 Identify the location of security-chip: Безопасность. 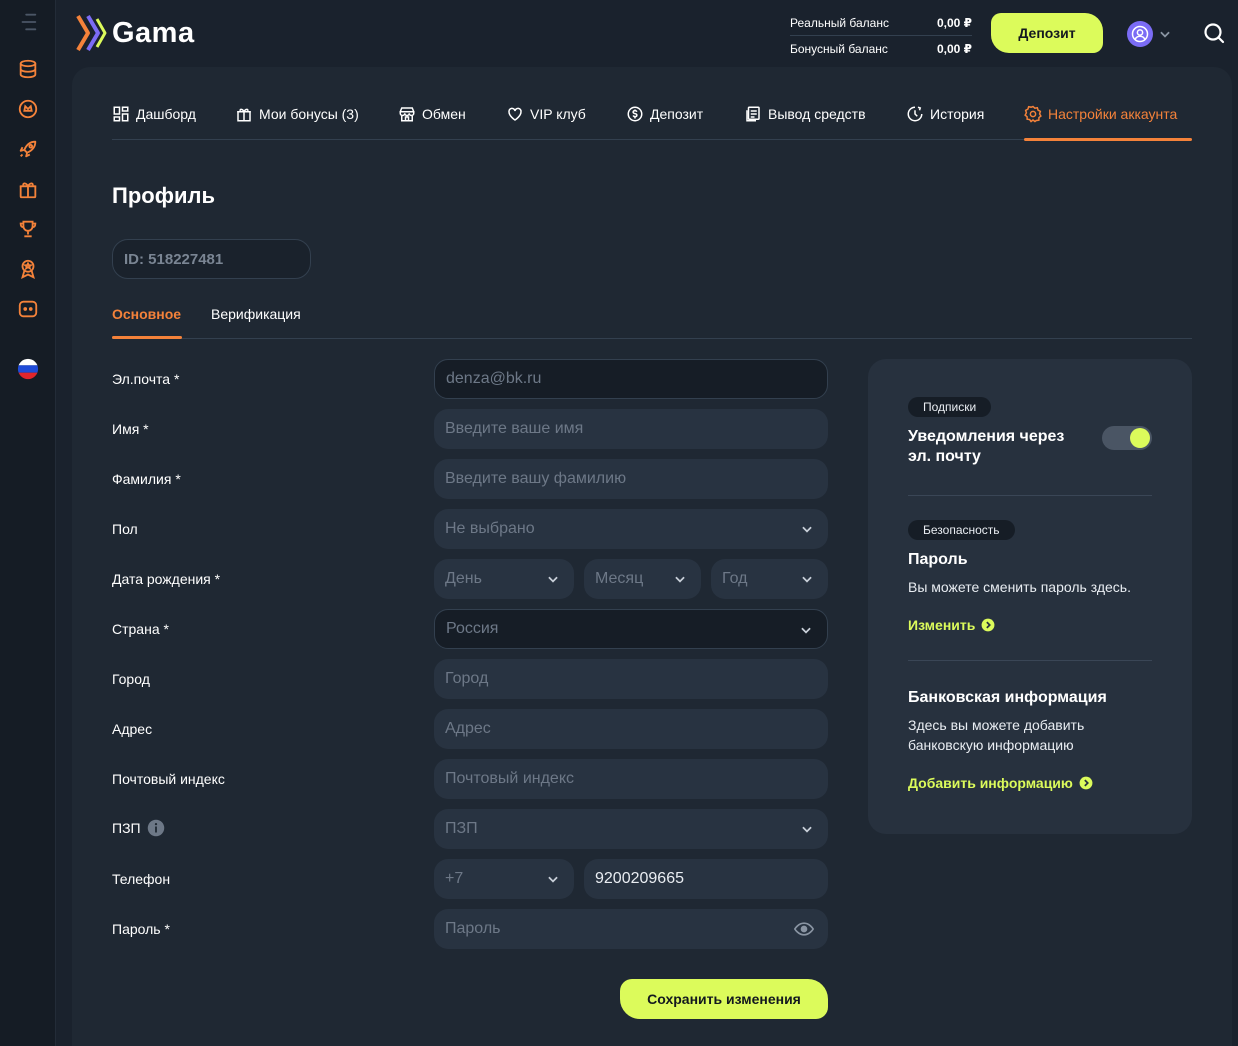
(961, 530).